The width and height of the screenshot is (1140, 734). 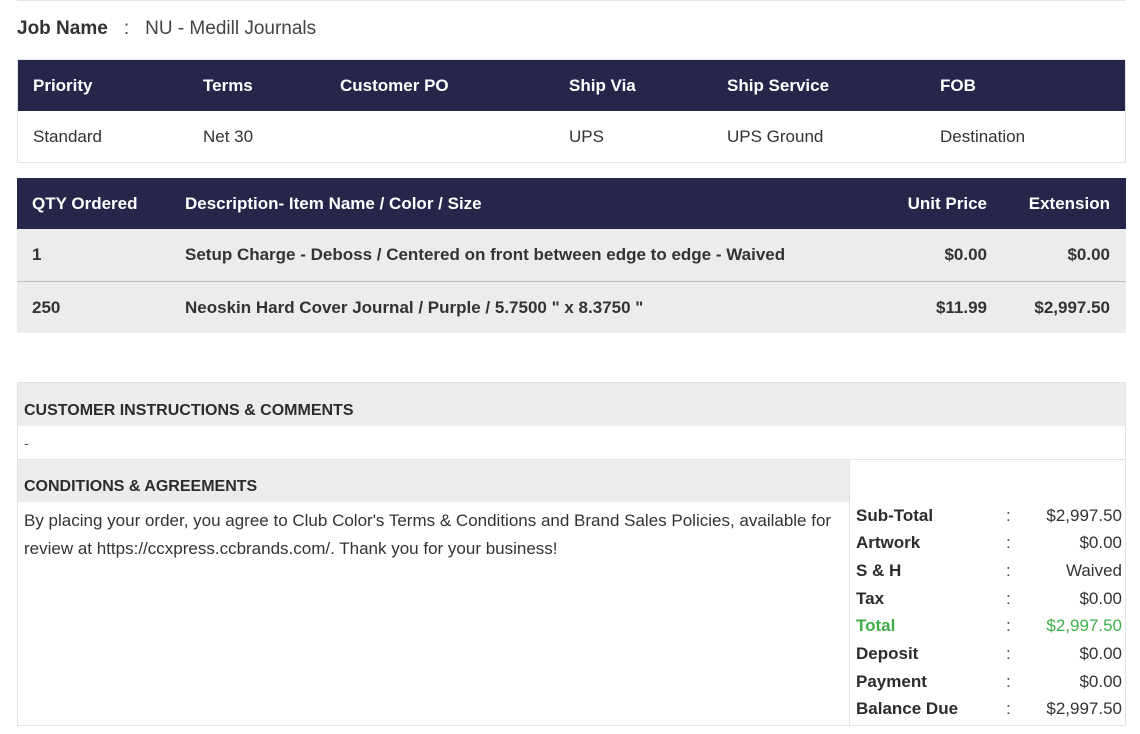 I want to click on header-fob: FOB, so click(x=958, y=85).